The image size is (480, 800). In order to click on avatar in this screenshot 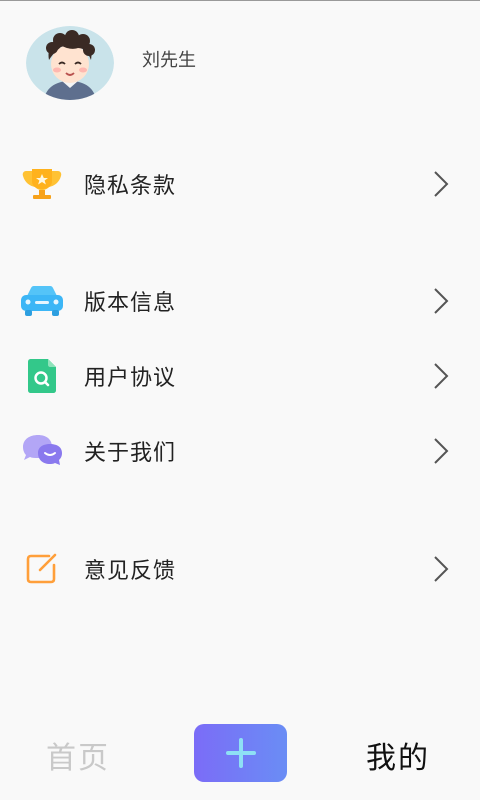, I will do `click(70, 63)`.